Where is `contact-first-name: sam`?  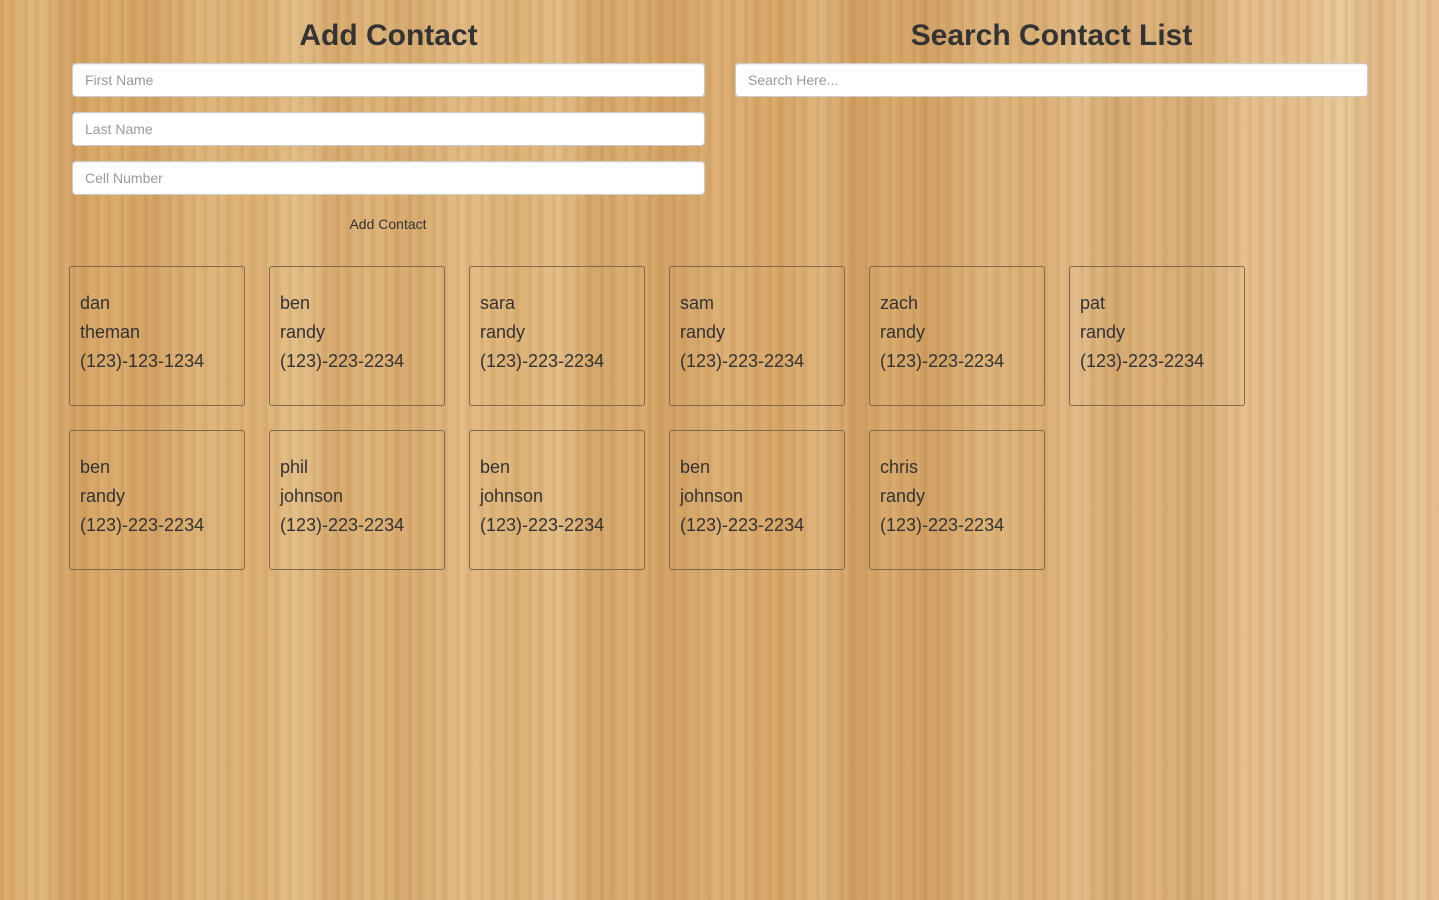
contact-first-name: sam is located at coordinates (697, 303).